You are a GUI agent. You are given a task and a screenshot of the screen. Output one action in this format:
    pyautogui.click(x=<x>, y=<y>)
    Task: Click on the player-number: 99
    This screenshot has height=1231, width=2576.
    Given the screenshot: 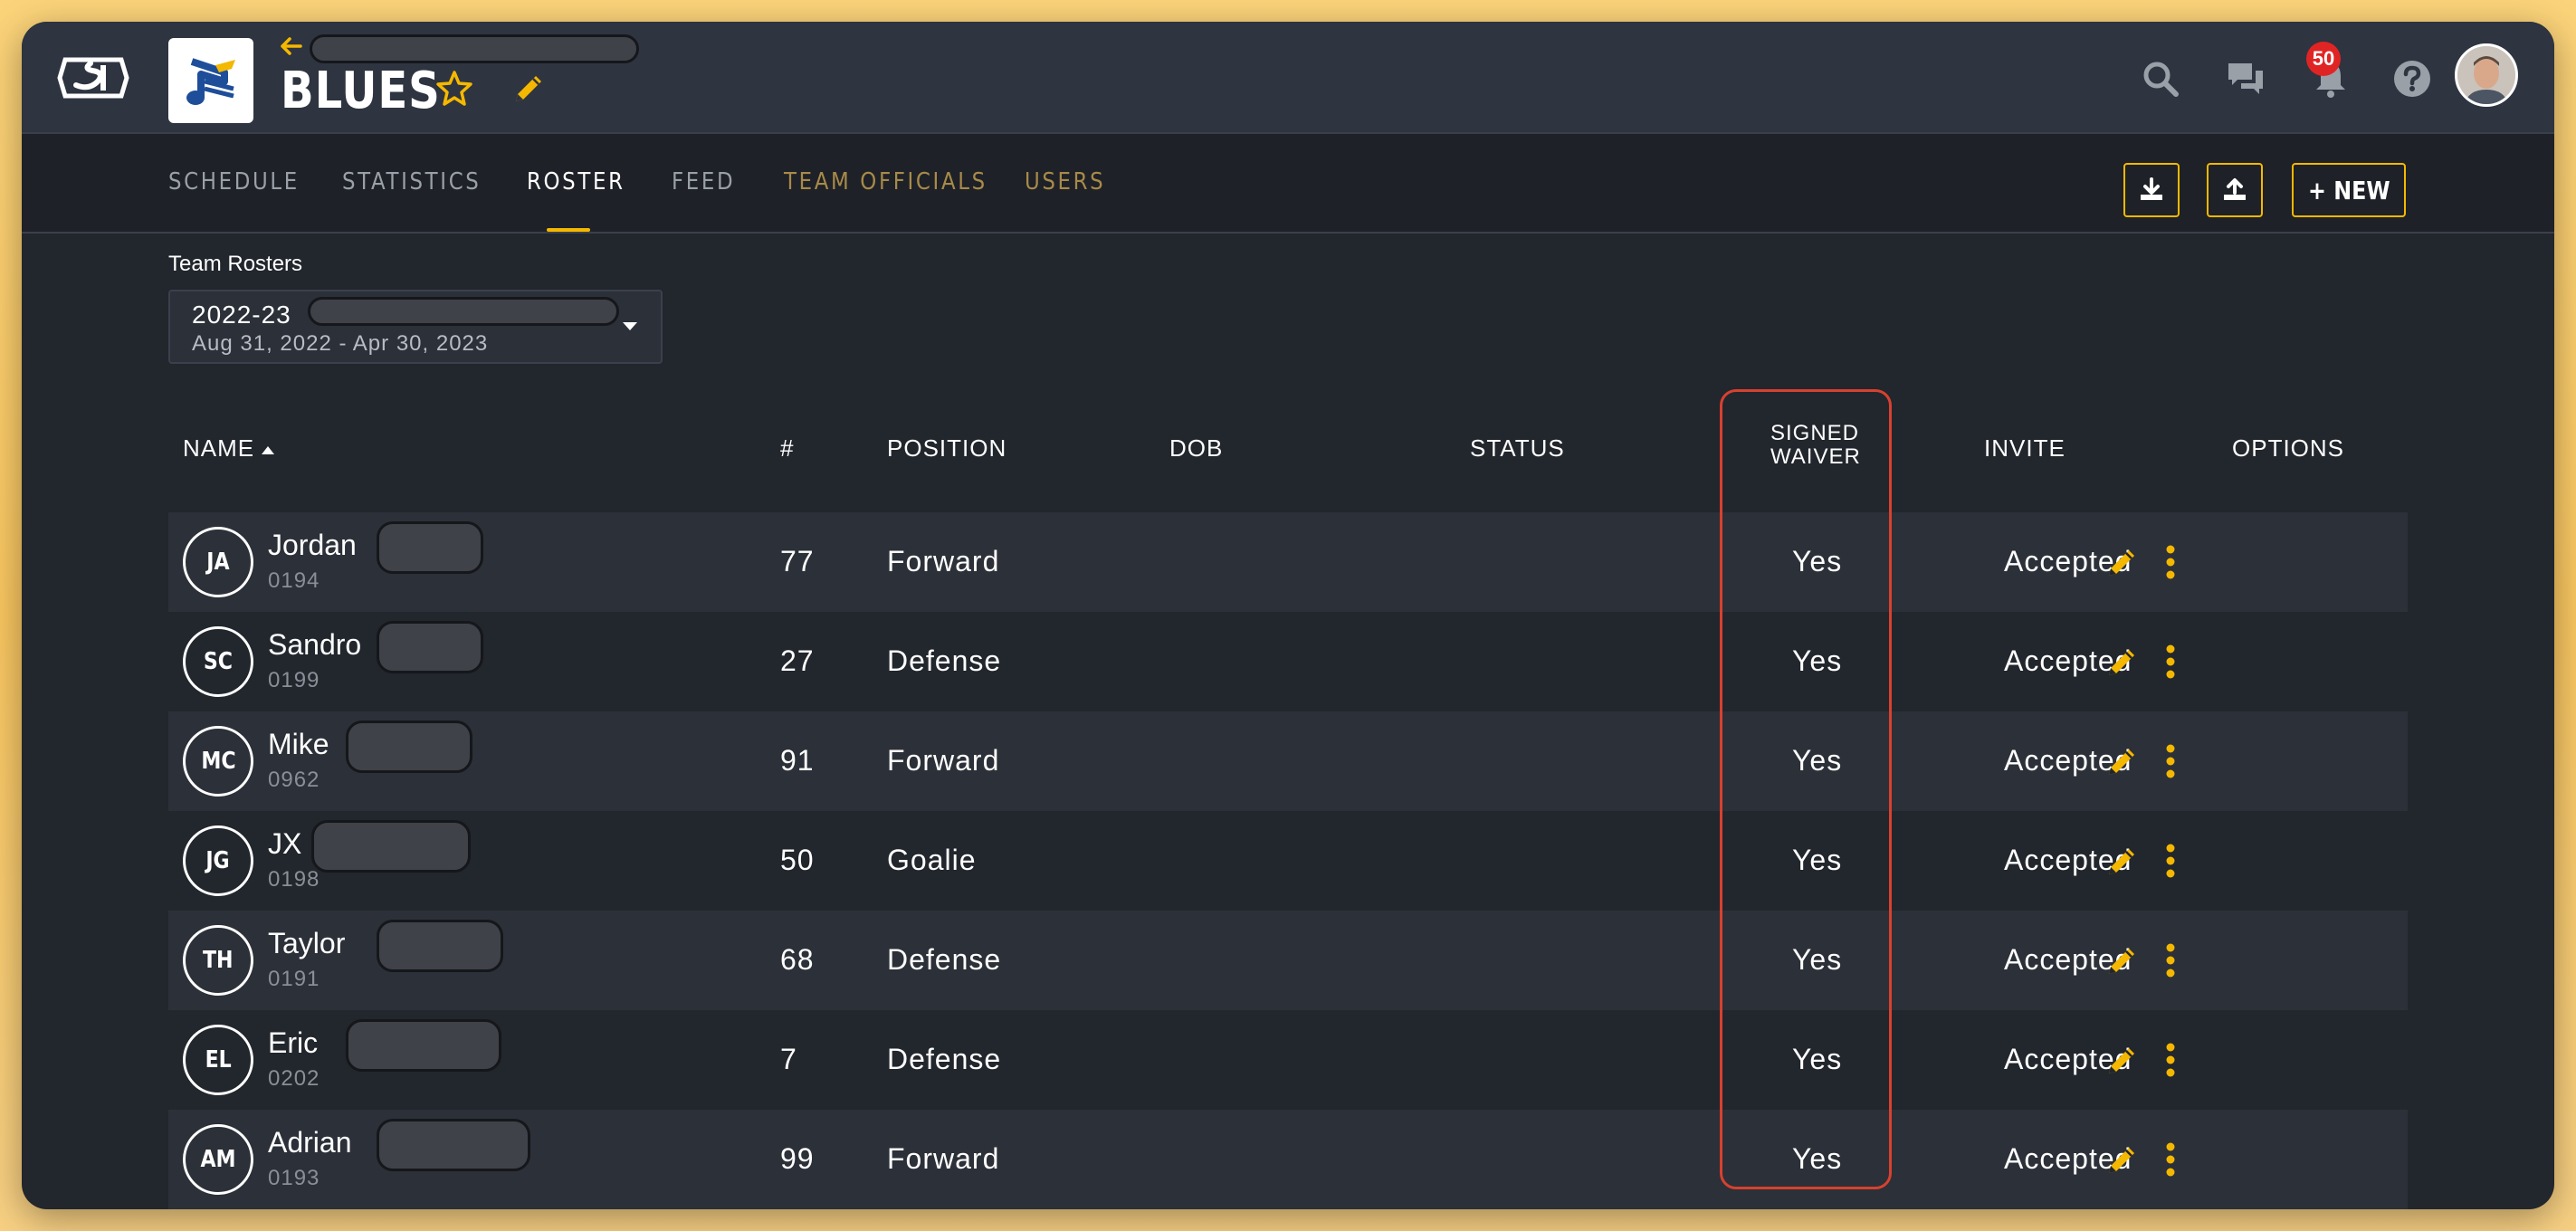 What is the action you would take?
    pyautogui.click(x=798, y=1158)
    